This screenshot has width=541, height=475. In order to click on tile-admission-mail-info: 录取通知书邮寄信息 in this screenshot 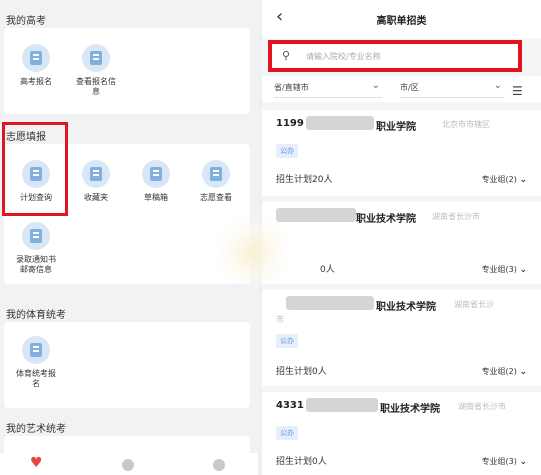, I will do `click(36, 248)`.